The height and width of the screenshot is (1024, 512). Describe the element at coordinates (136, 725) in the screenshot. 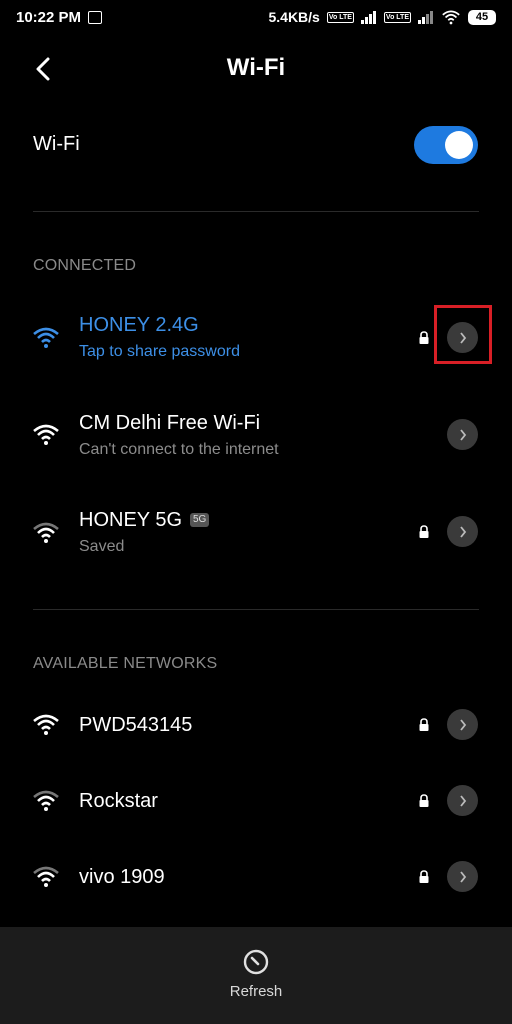

I see `network-name: PWD543145` at that location.